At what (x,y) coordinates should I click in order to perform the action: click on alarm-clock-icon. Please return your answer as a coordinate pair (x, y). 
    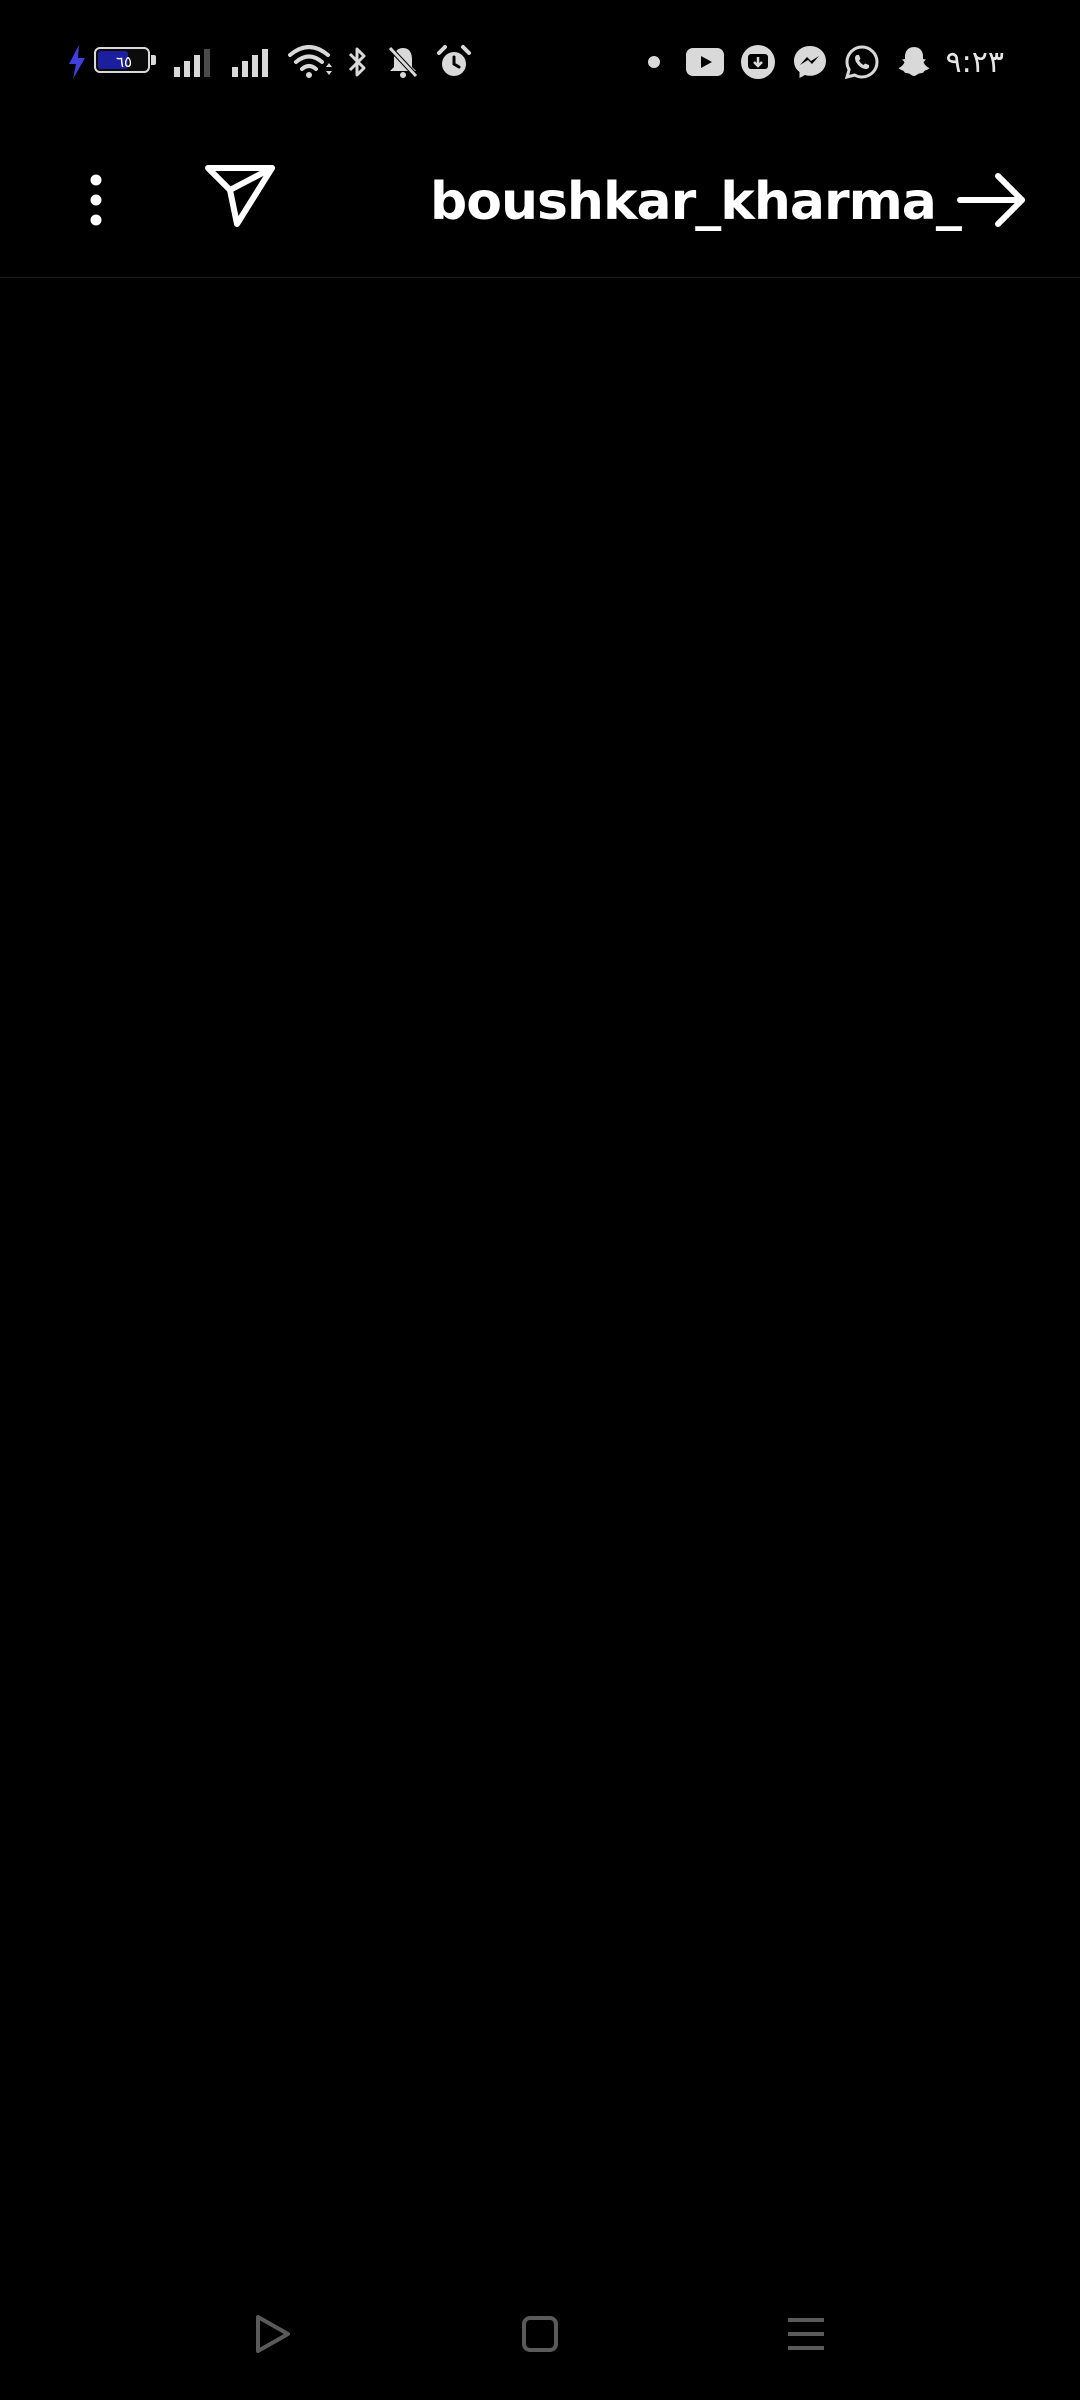
    Looking at the image, I should click on (454, 62).